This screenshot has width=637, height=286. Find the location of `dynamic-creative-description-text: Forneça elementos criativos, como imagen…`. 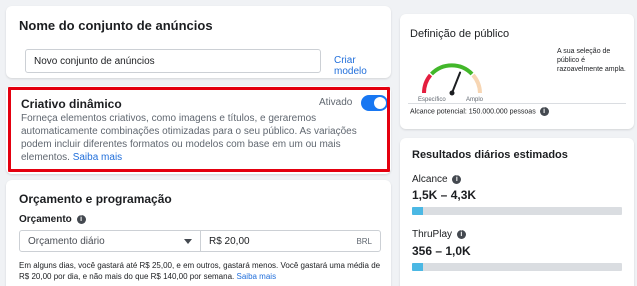

dynamic-creative-description-text: Forneça elementos criativos, como imagen… is located at coordinates (189, 138).